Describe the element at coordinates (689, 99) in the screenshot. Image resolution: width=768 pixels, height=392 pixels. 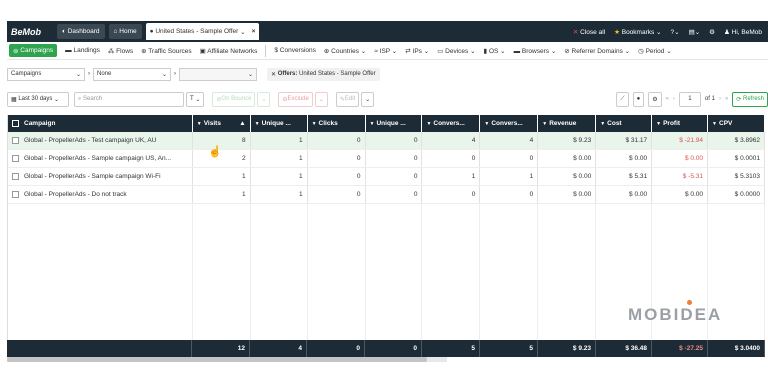
I see `page-input: 1` at that location.